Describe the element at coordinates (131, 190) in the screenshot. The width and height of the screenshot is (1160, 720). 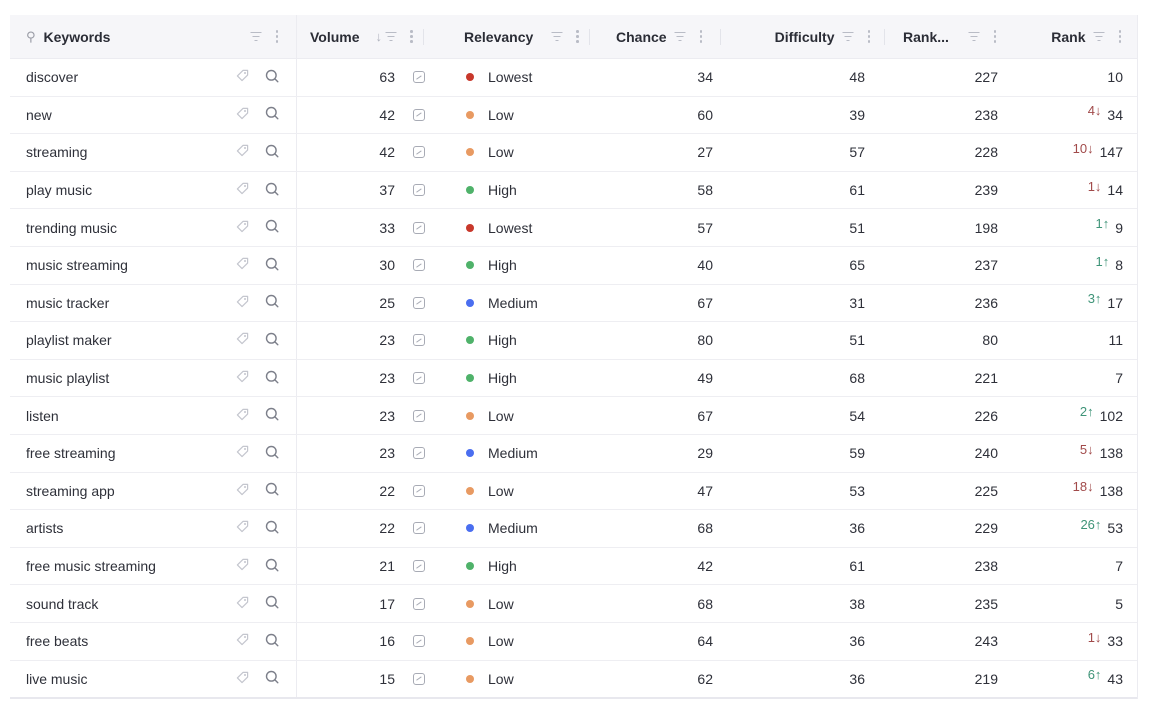
I see `keyword-text: play music` at that location.